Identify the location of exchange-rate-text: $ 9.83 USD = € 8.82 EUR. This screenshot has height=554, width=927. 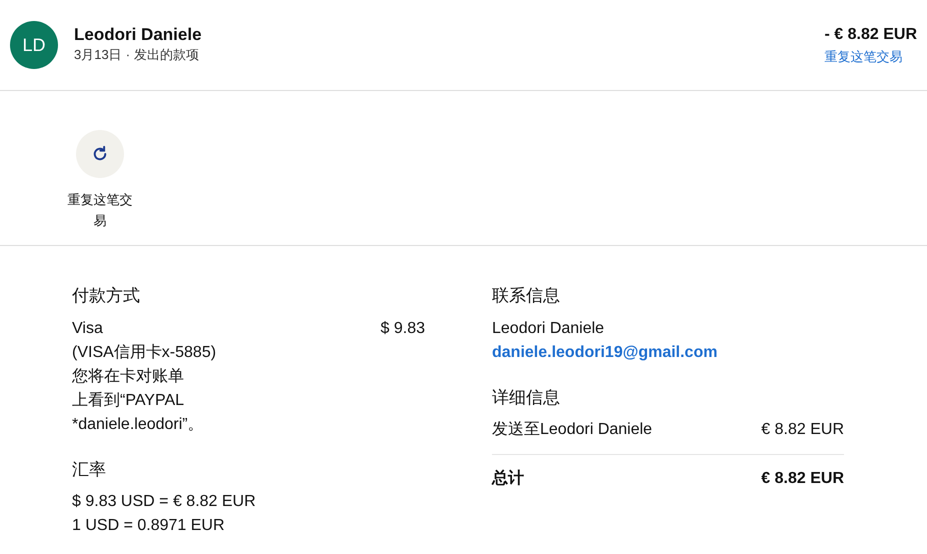
(164, 502).